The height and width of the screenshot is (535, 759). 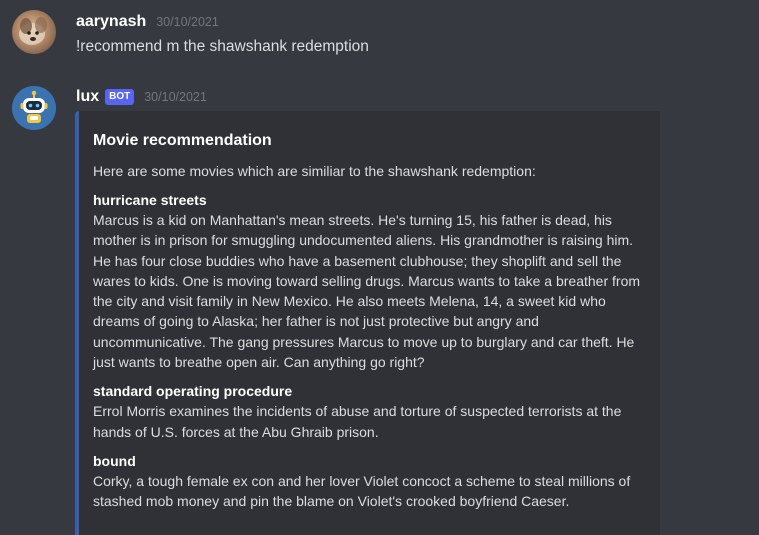 What do you see at coordinates (111, 22) in the screenshot?
I see `username: aarynash` at bounding box center [111, 22].